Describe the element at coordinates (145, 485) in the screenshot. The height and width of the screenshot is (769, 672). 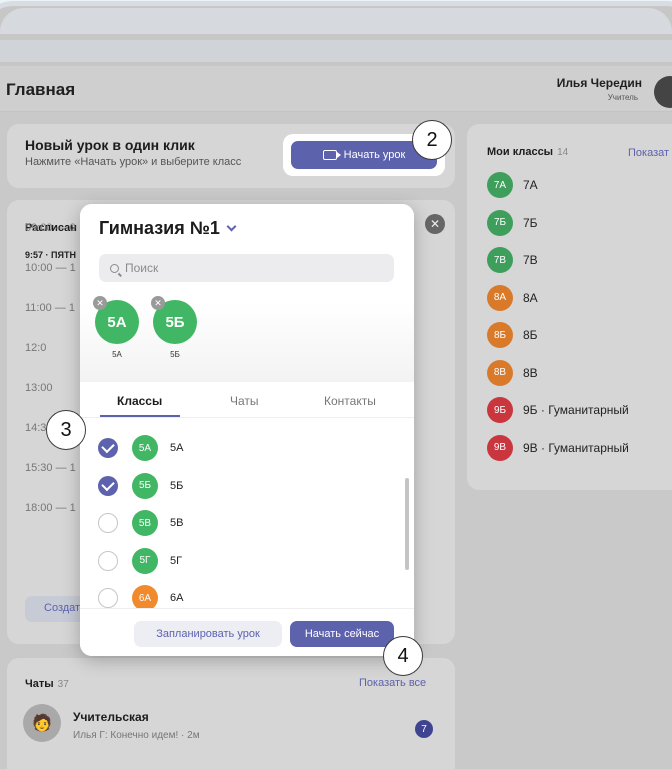
I see `class-avatar: 5Б` at that location.